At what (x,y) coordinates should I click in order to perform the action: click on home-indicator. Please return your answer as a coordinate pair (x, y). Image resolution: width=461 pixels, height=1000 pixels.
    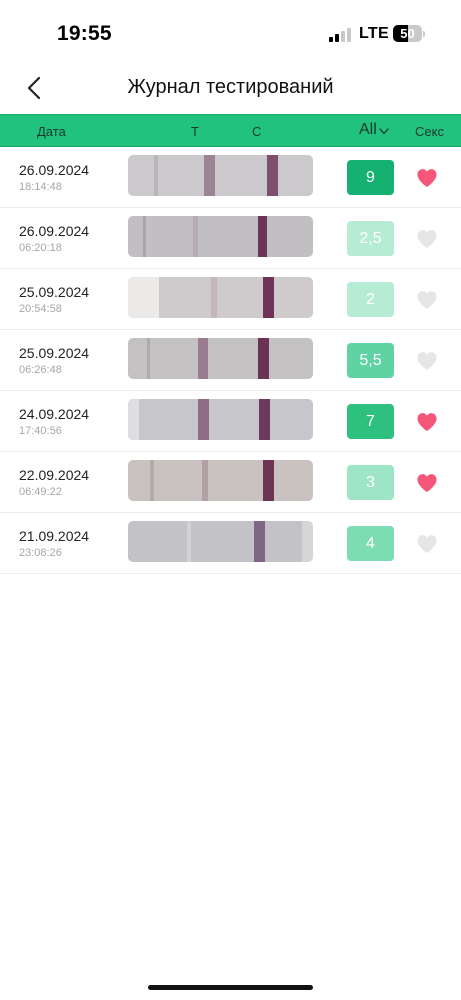
    Looking at the image, I should click on (230, 987).